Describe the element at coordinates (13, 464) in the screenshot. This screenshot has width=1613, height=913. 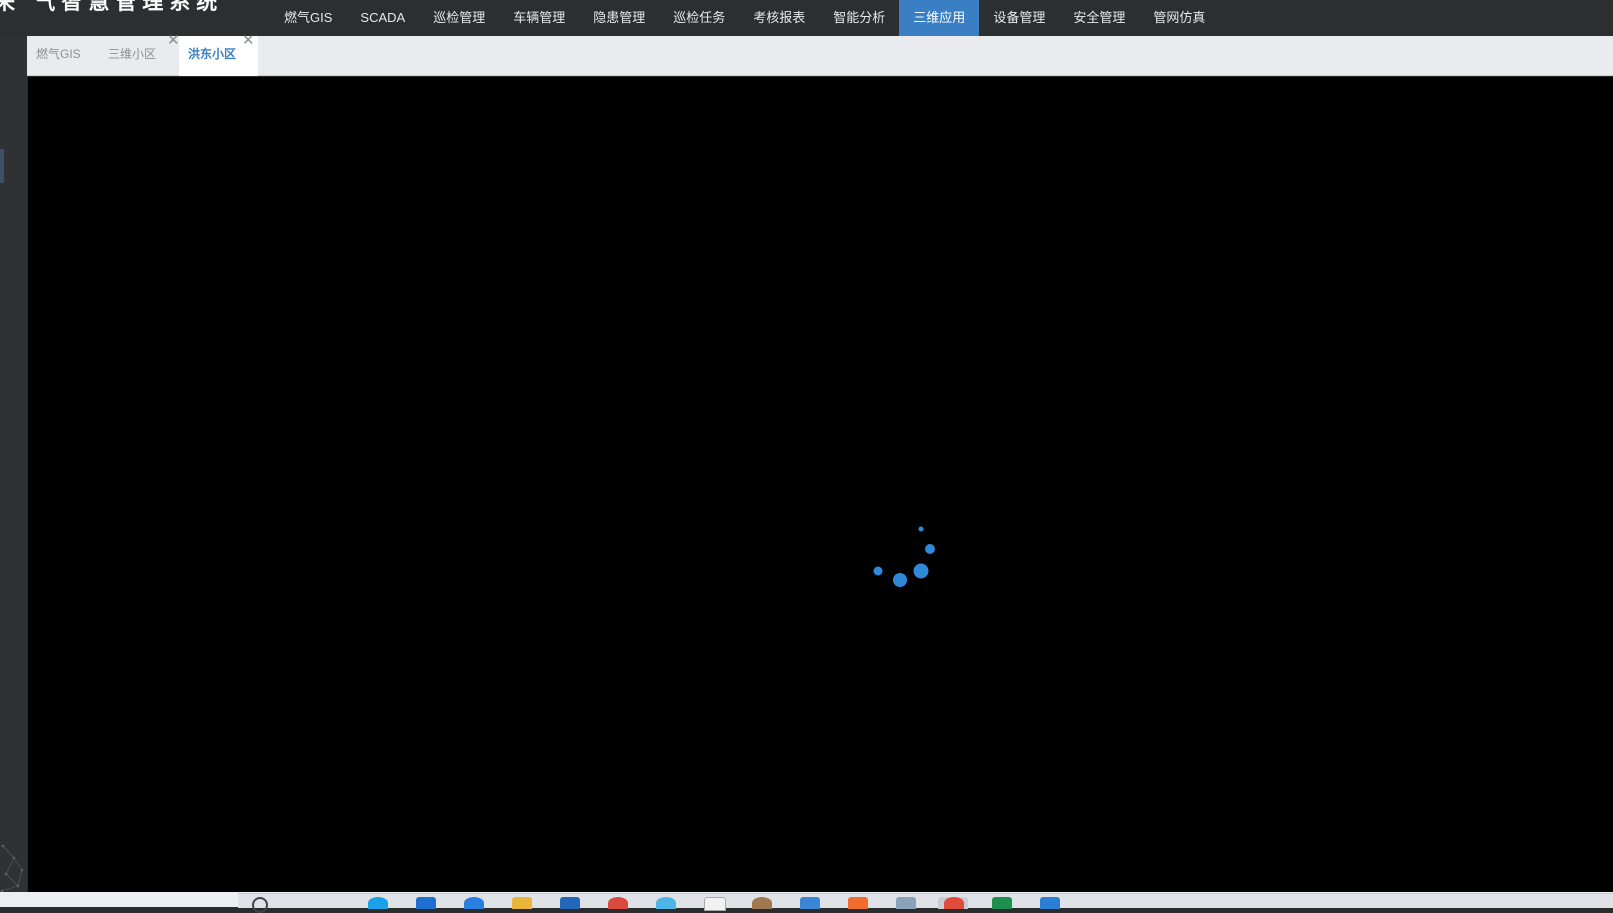
I see `left-sidebar-collapsed` at that location.